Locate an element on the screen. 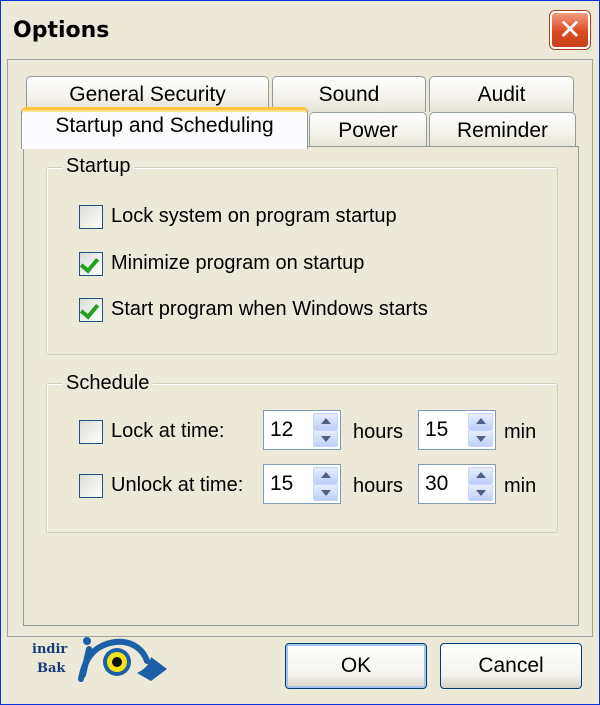 The image size is (600, 705). unlock-minutes-unit: min is located at coordinates (520, 486).